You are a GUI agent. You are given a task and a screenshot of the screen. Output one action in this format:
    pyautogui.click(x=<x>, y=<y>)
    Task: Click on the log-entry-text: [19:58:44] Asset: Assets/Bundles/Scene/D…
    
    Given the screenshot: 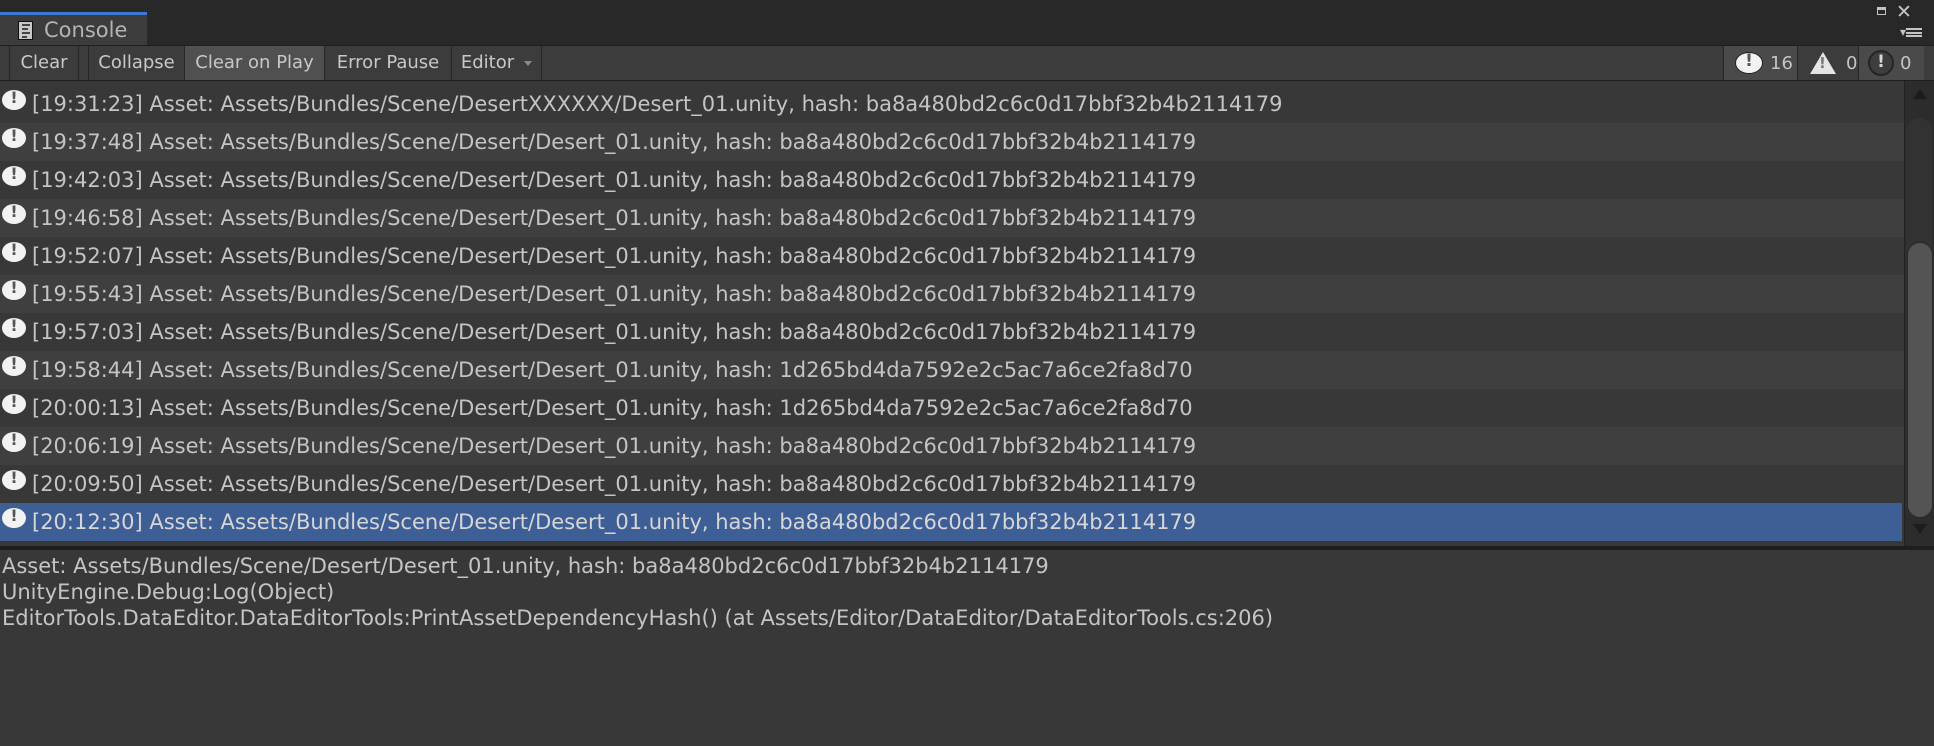 What is the action you would take?
    pyautogui.click(x=612, y=370)
    